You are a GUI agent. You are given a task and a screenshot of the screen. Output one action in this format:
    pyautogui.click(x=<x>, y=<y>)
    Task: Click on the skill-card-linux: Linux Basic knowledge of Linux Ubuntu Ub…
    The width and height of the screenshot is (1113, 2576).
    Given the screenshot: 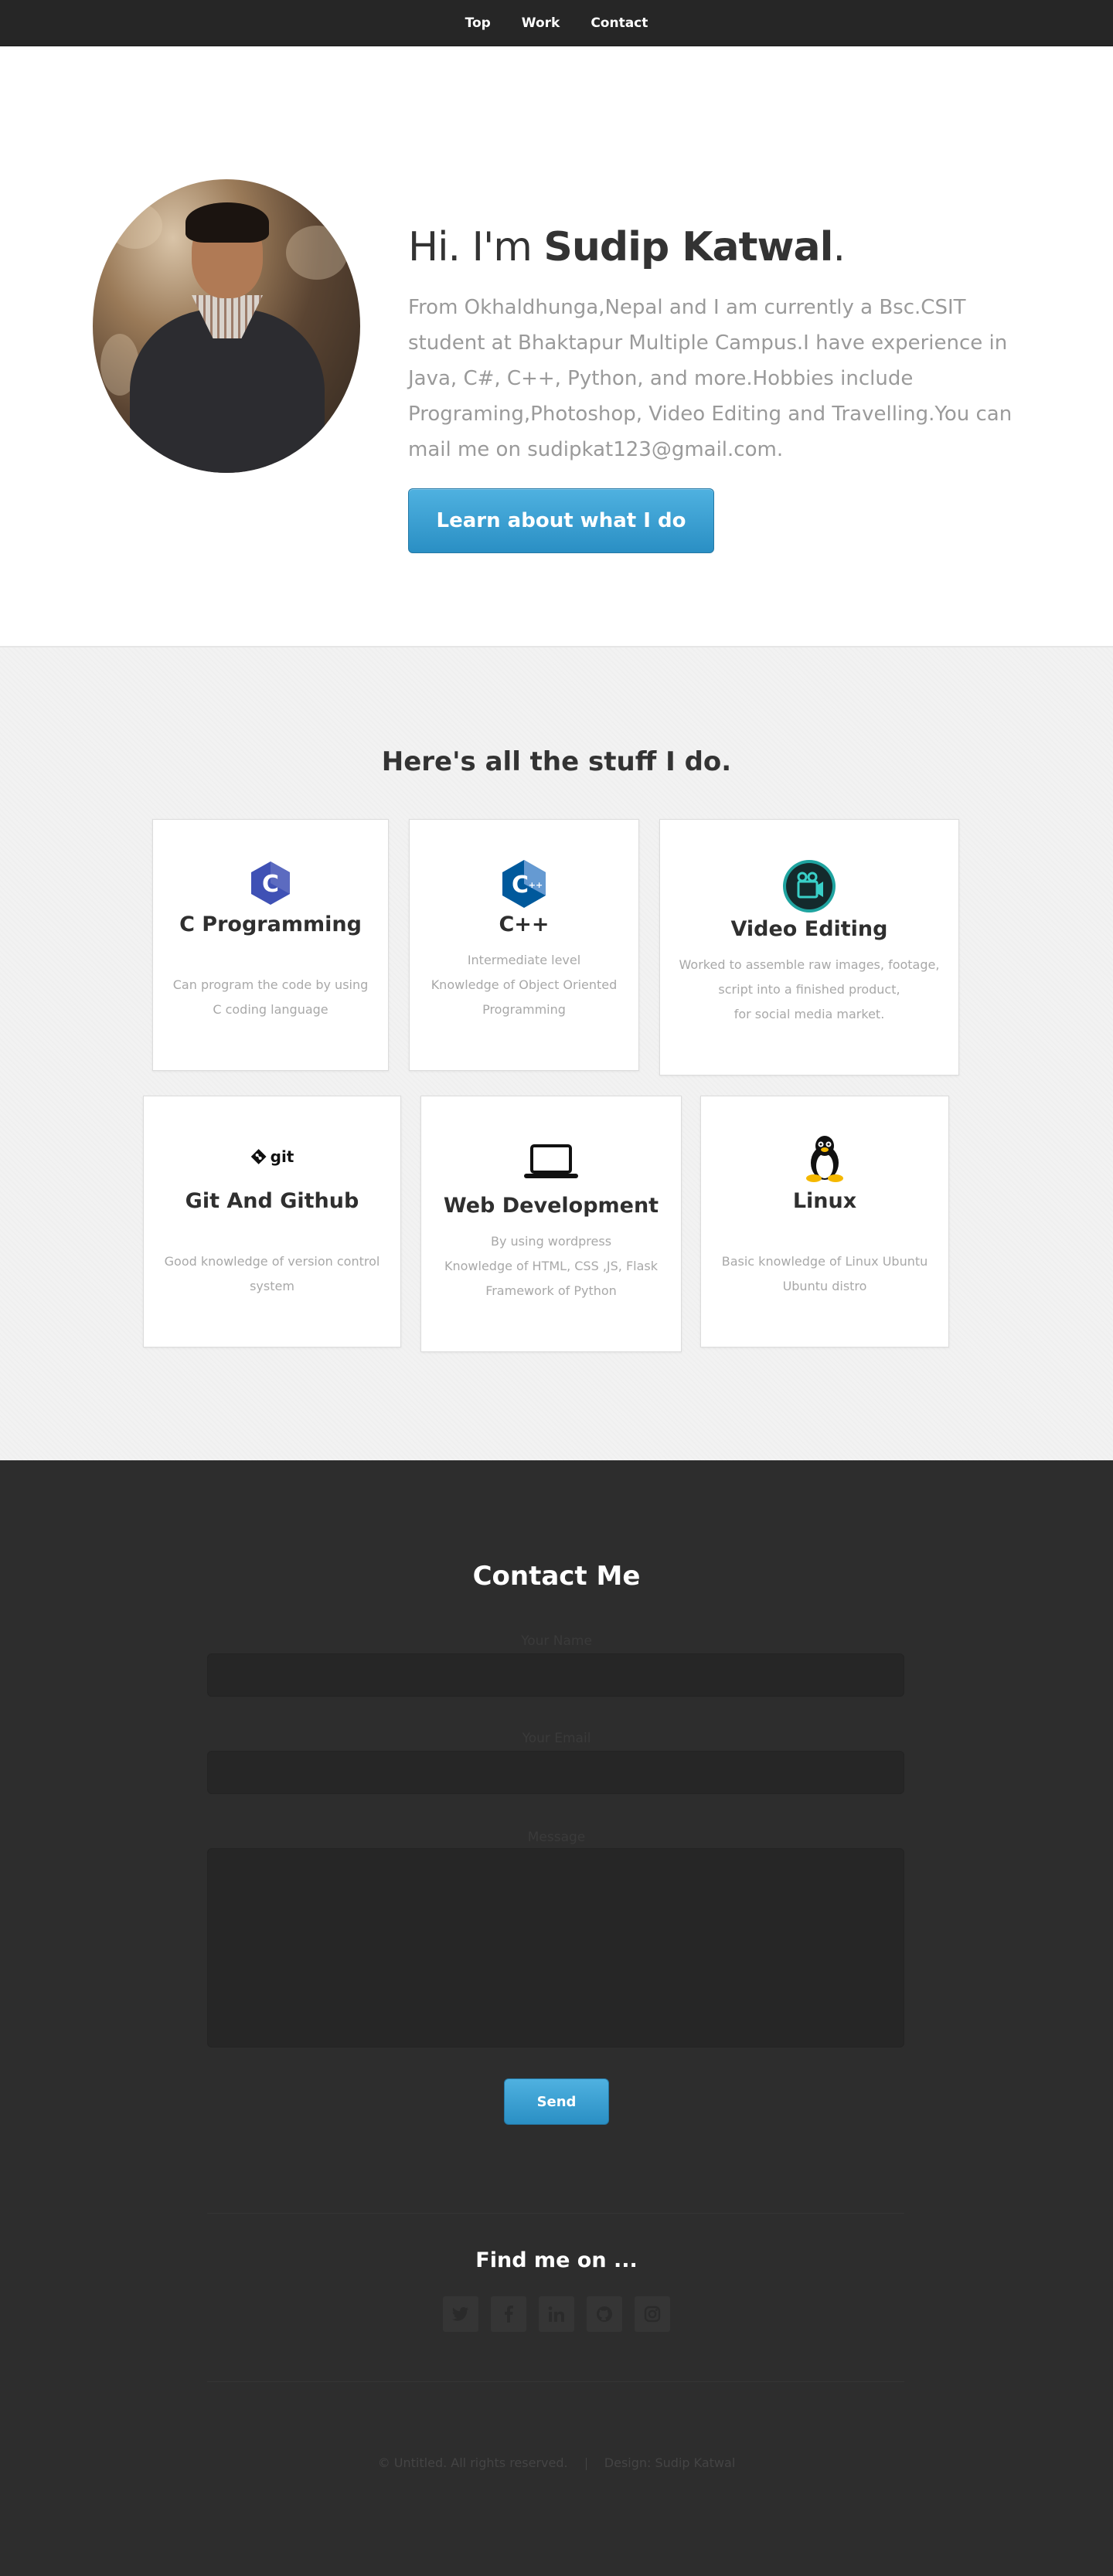 What is the action you would take?
    pyautogui.click(x=824, y=1221)
    